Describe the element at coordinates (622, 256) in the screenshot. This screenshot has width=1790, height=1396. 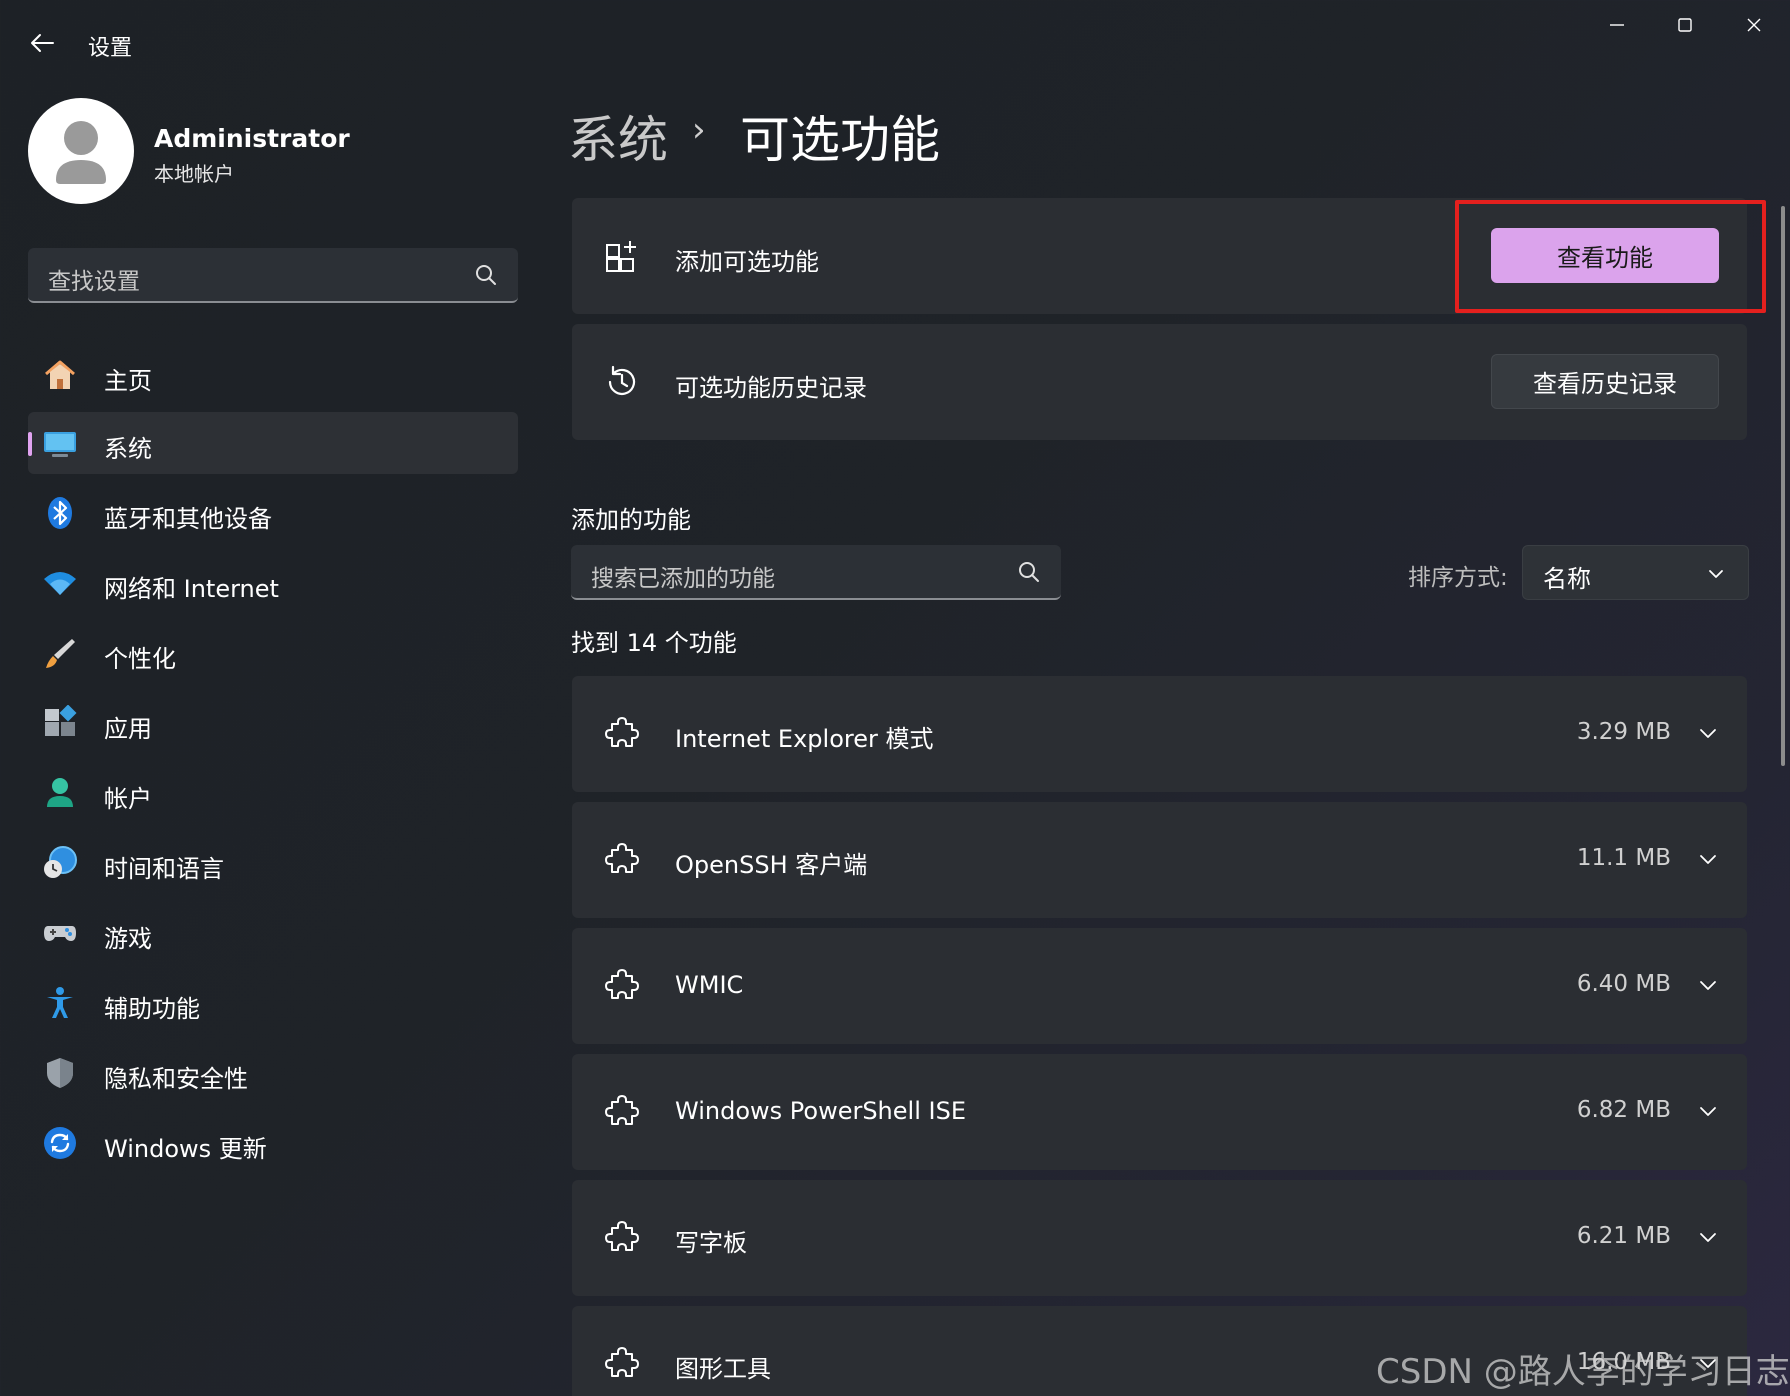
I see `add-feature-icon` at that location.